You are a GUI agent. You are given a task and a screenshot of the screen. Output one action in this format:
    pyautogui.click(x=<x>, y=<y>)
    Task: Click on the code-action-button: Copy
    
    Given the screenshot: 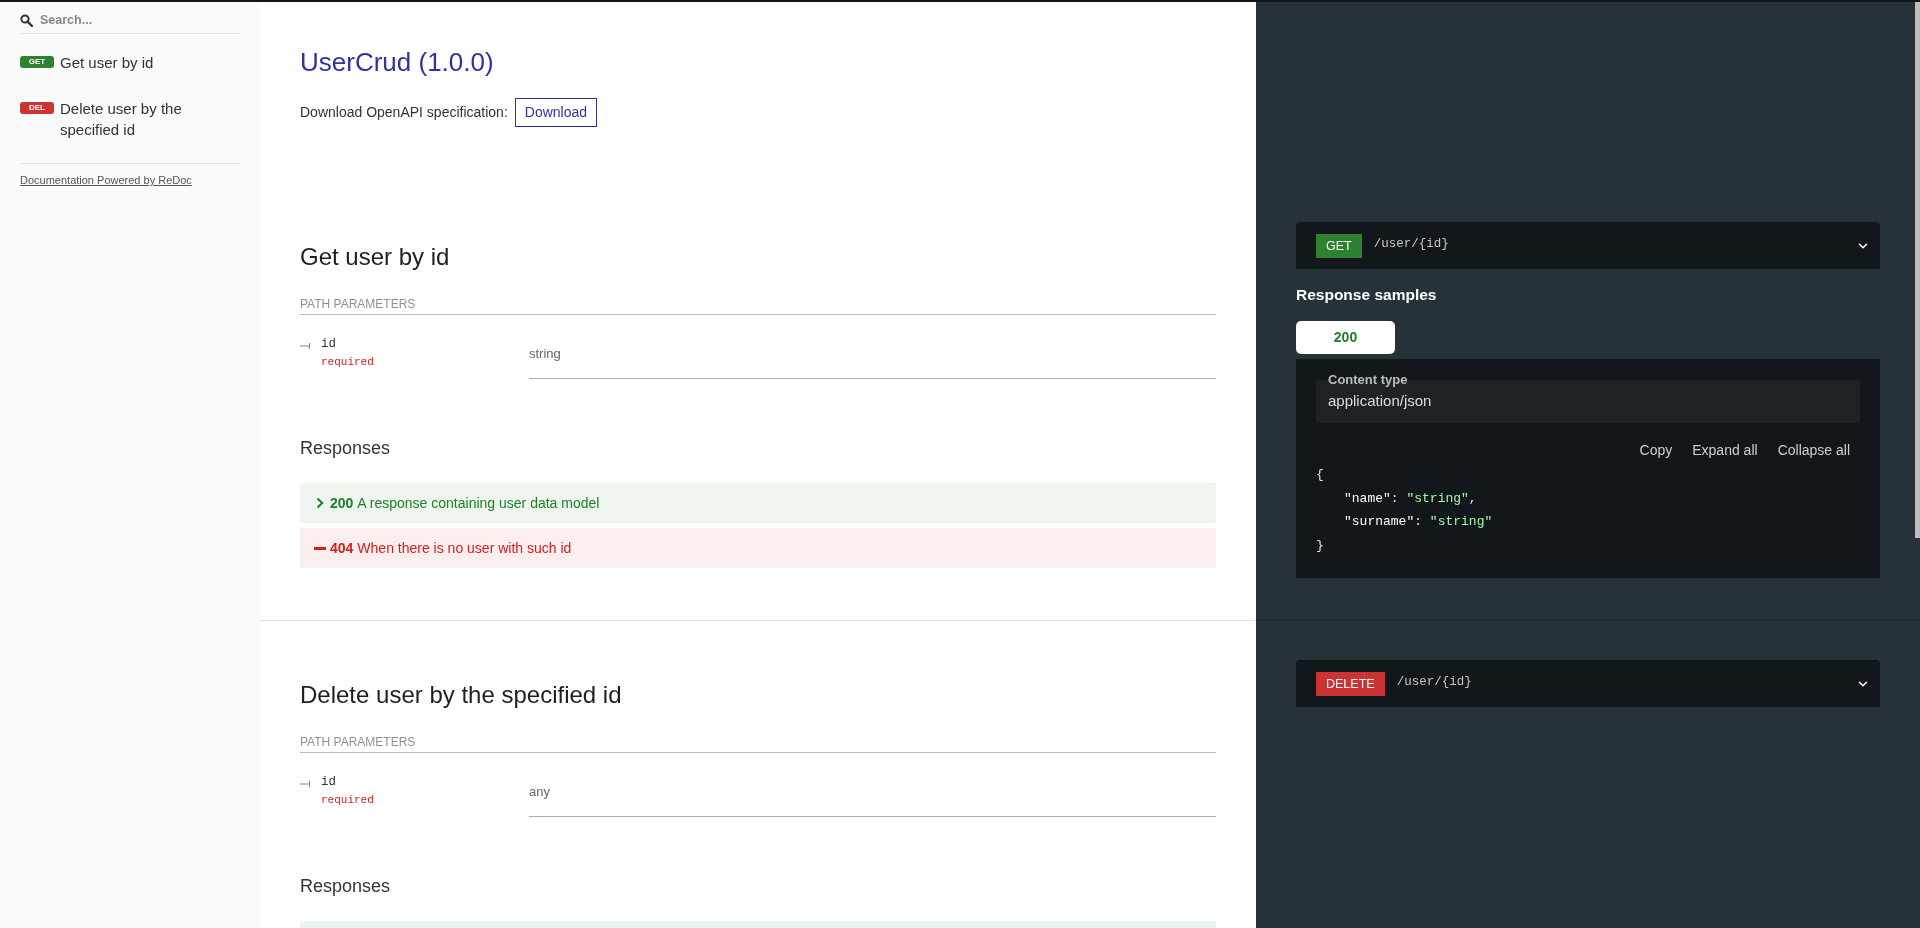 What is the action you would take?
    pyautogui.click(x=1656, y=450)
    